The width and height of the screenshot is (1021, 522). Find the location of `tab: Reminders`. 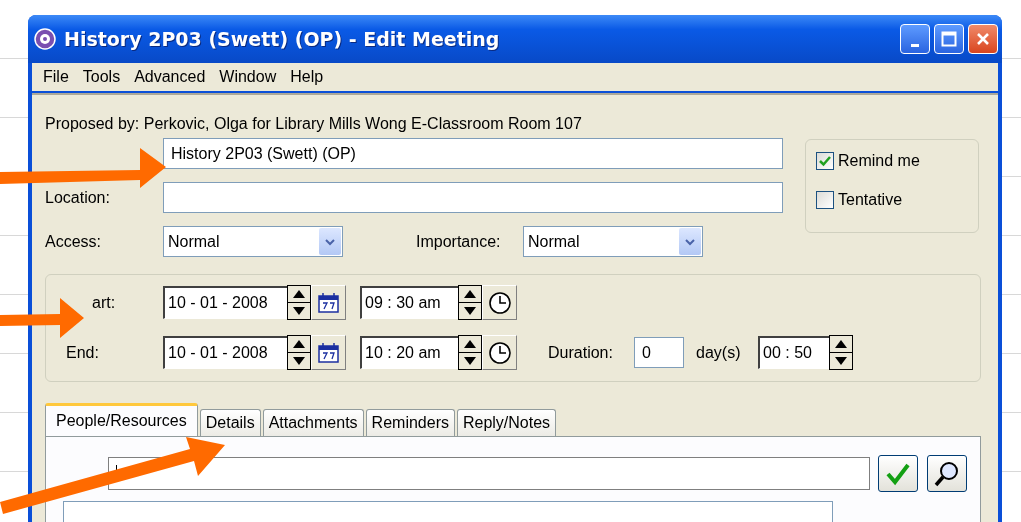

tab: Reminders is located at coordinates (410, 422).